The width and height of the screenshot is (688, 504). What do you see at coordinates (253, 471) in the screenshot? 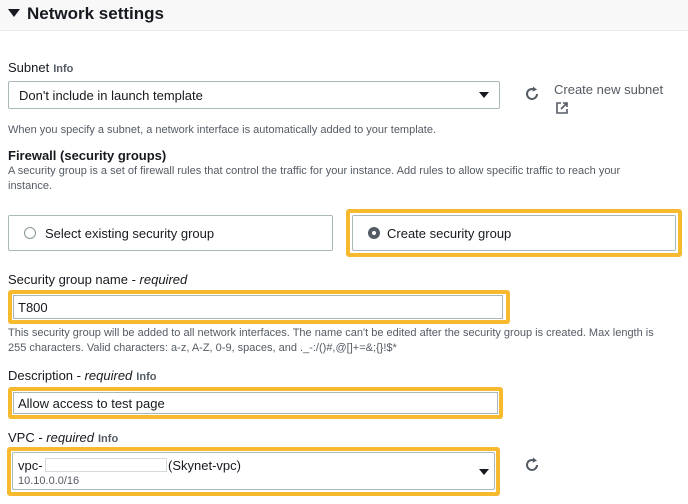
I see `highlight-vpc` at bounding box center [253, 471].